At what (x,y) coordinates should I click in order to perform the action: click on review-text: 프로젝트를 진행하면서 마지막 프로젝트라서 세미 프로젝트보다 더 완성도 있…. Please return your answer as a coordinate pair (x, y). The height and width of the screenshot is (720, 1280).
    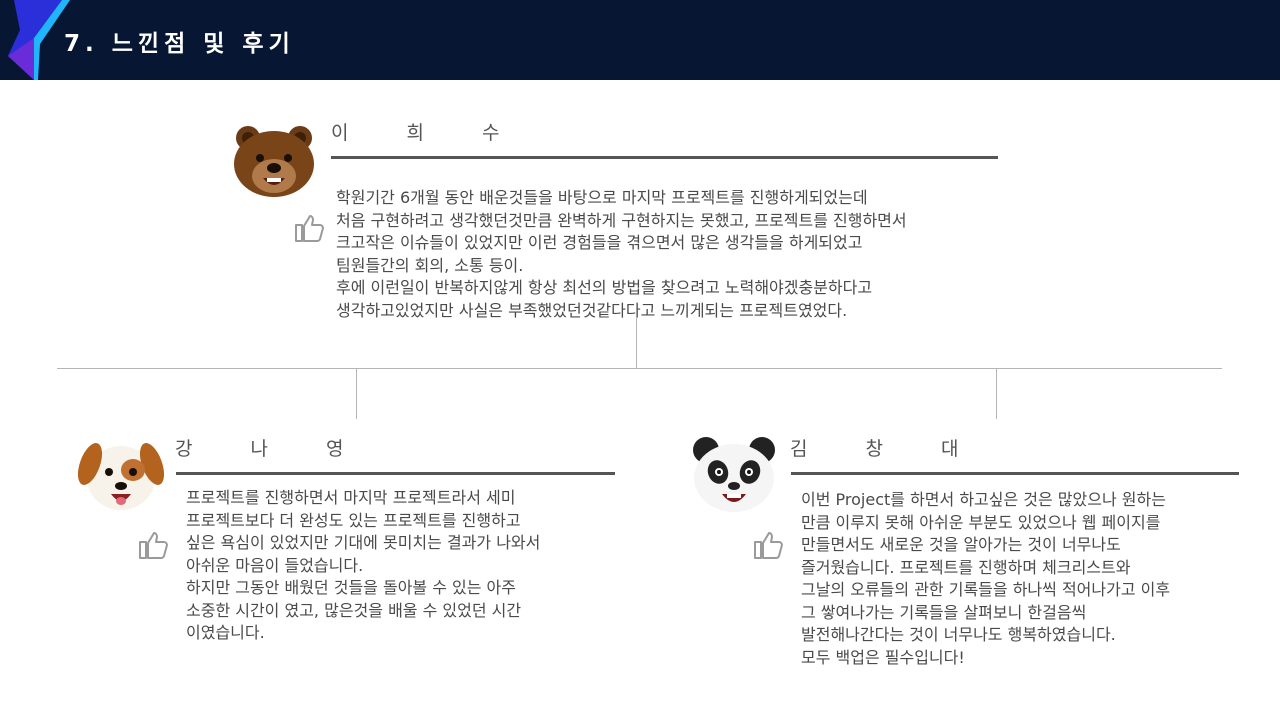
    Looking at the image, I should click on (363, 566).